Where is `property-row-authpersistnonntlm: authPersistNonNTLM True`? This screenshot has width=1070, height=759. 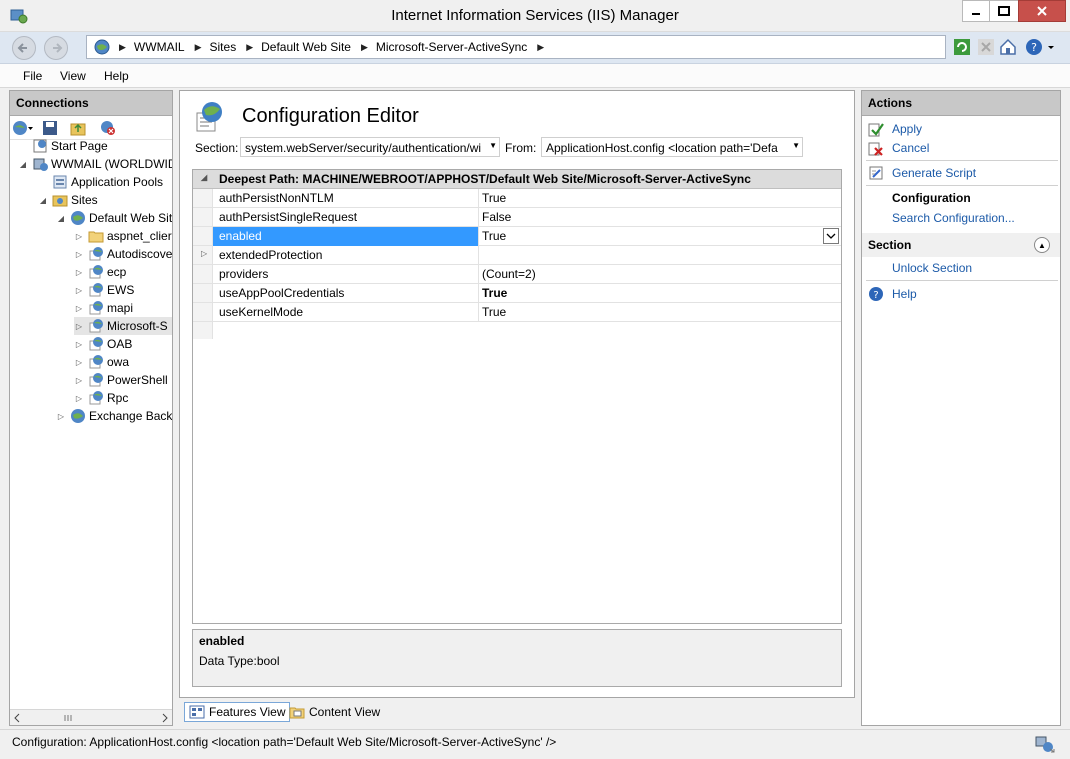 property-row-authpersistnonntlm: authPersistNonNTLM True is located at coordinates (517, 198).